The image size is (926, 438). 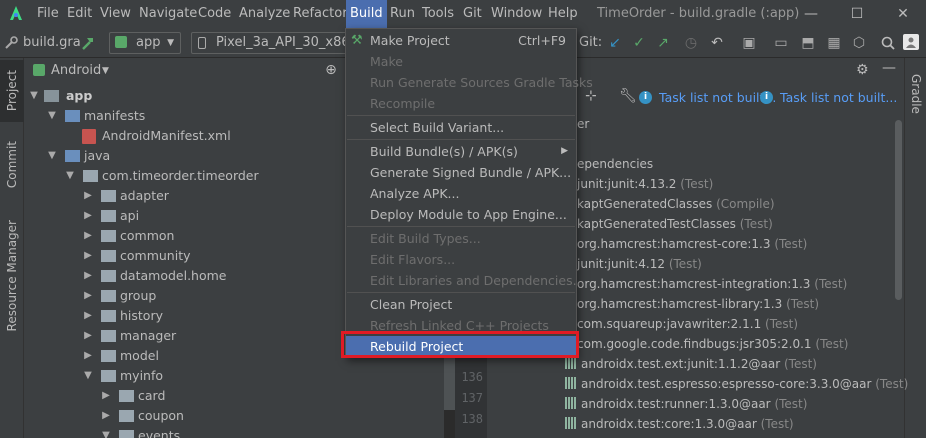 What do you see at coordinates (461, 103) in the screenshot?
I see `menu-item-recompile: Recompile` at bounding box center [461, 103].